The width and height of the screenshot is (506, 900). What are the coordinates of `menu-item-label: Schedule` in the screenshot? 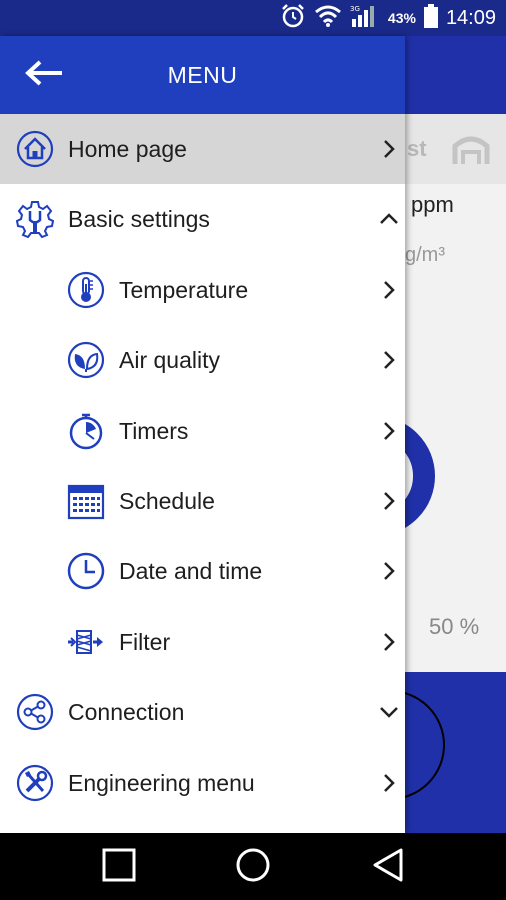 It's located at (167, 500).